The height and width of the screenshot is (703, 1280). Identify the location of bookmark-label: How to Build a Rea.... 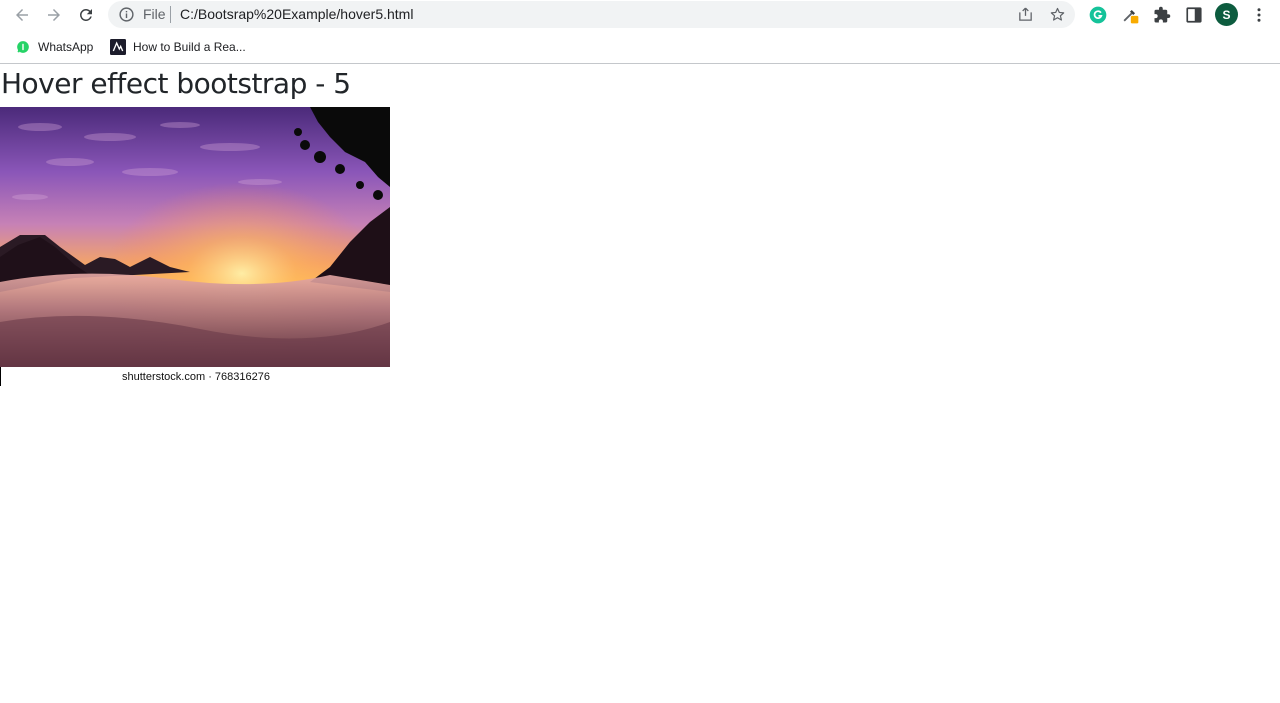
(189, 47).